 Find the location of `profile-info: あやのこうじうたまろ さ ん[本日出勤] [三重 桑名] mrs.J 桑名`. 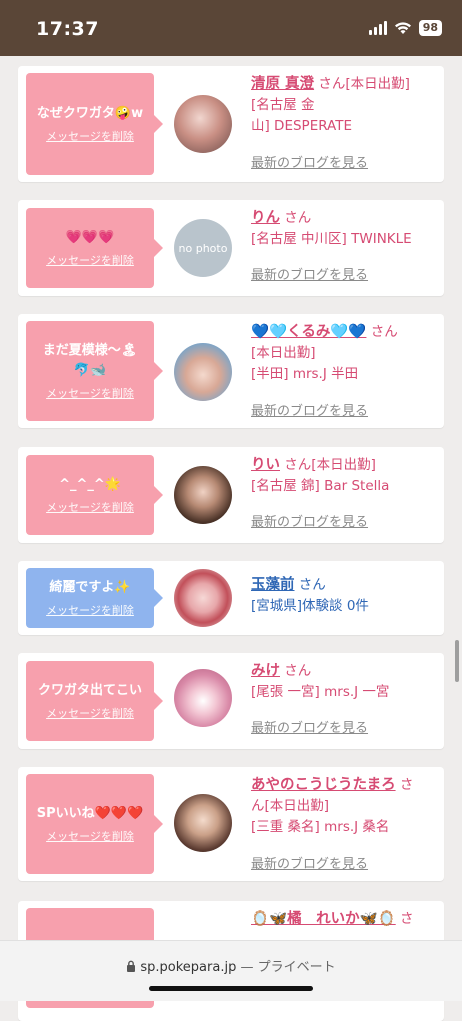

profile-info: あやのこうじうたまろ さ ん[本日出勤] [三重 桑名] mrs.J 桑名 is located at coordinates (343, 806).